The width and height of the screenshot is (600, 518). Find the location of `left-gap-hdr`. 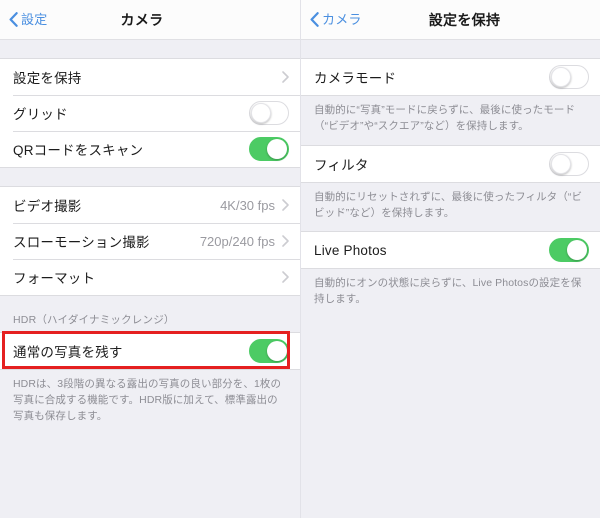

left-gap-hdr is located at coordinates (150, 305).